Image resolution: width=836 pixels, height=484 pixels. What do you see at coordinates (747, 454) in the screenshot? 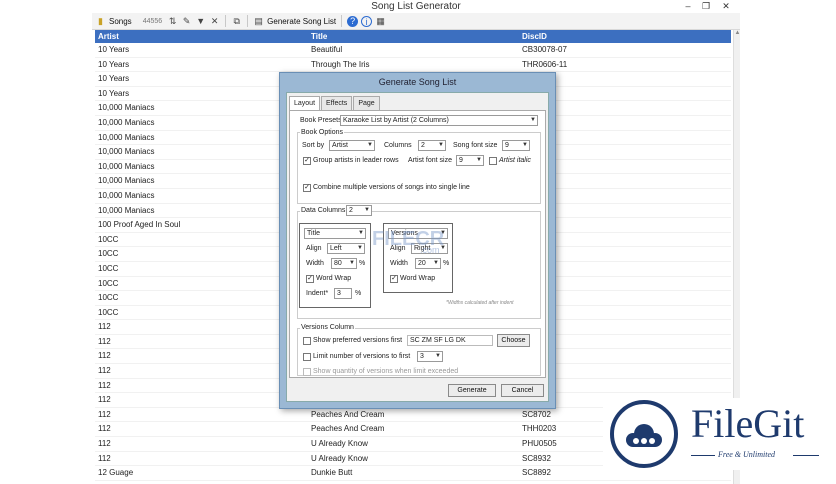
I see `filegit-tagline: Free & Unlimited` at bounding box center [747, 454].